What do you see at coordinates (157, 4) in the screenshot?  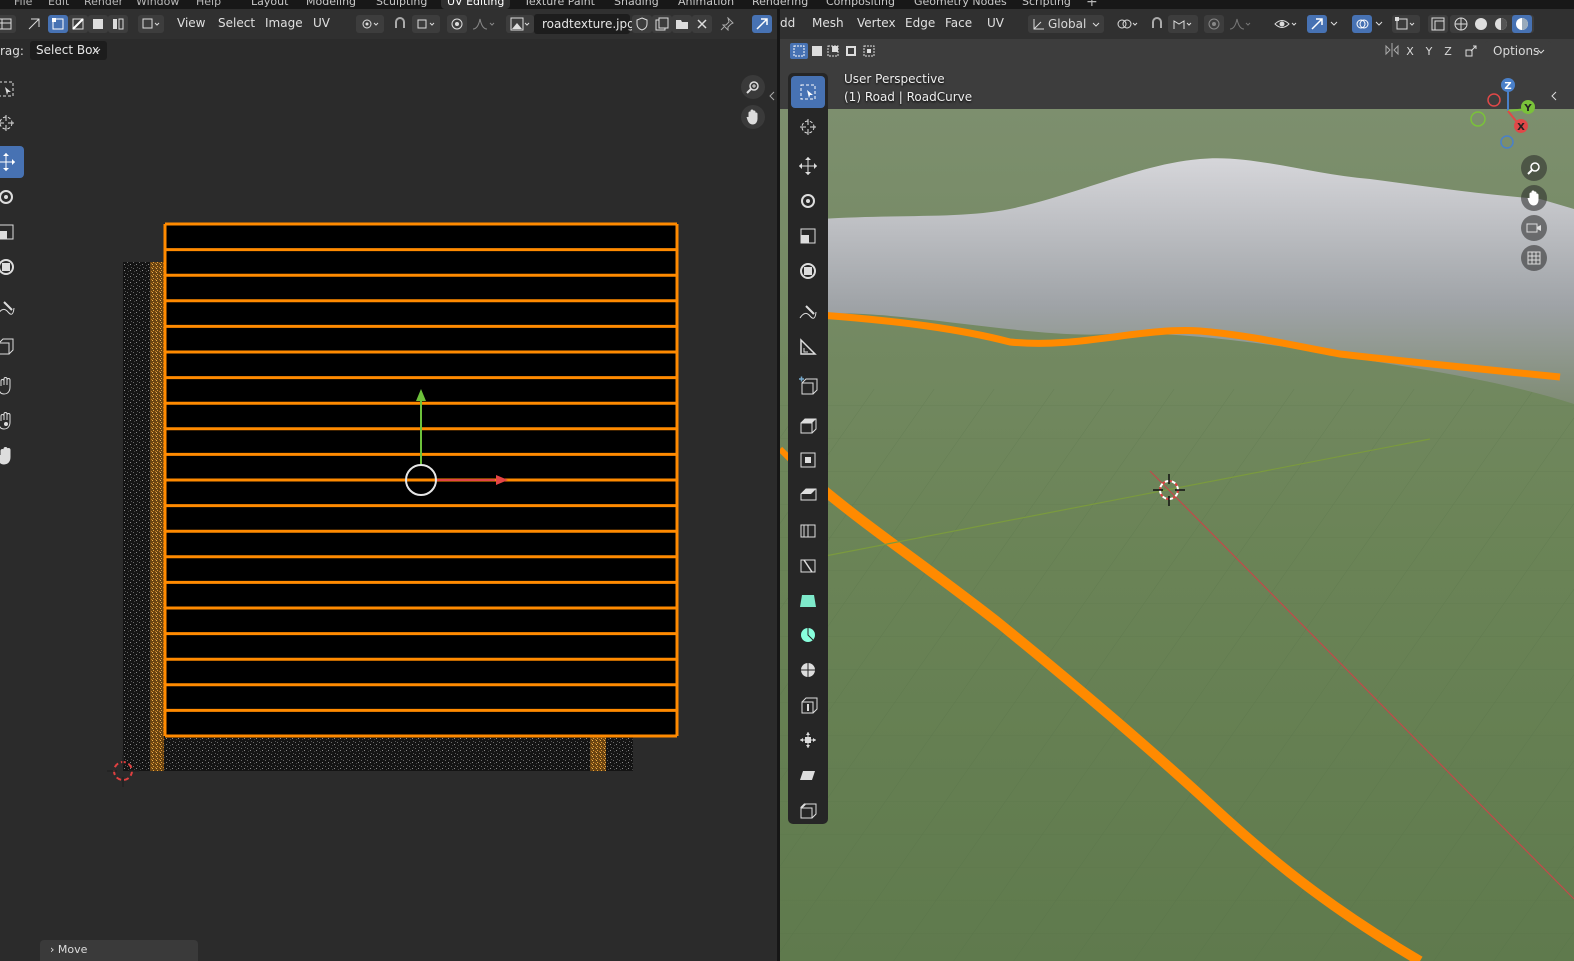 I see `menu-window: Window` at bounding box center [157, 4].